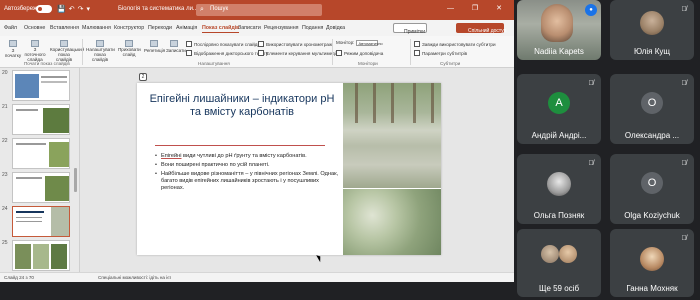  What do you see at coordinates (359, 53) in the screenshot?
I see `checkbox-presenter-view: Режим доповідача` at bounding box center [359, 53].